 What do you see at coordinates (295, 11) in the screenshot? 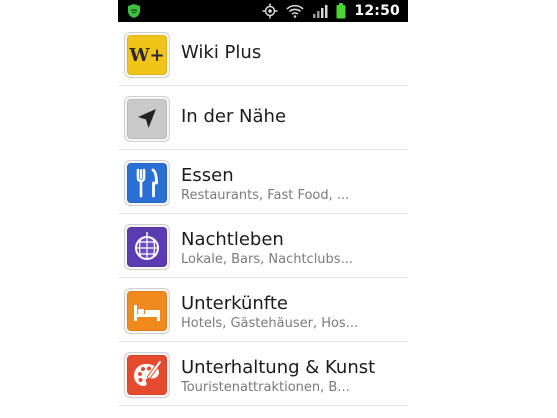
I see `wifi-icon` at bounding box center [295, 11].